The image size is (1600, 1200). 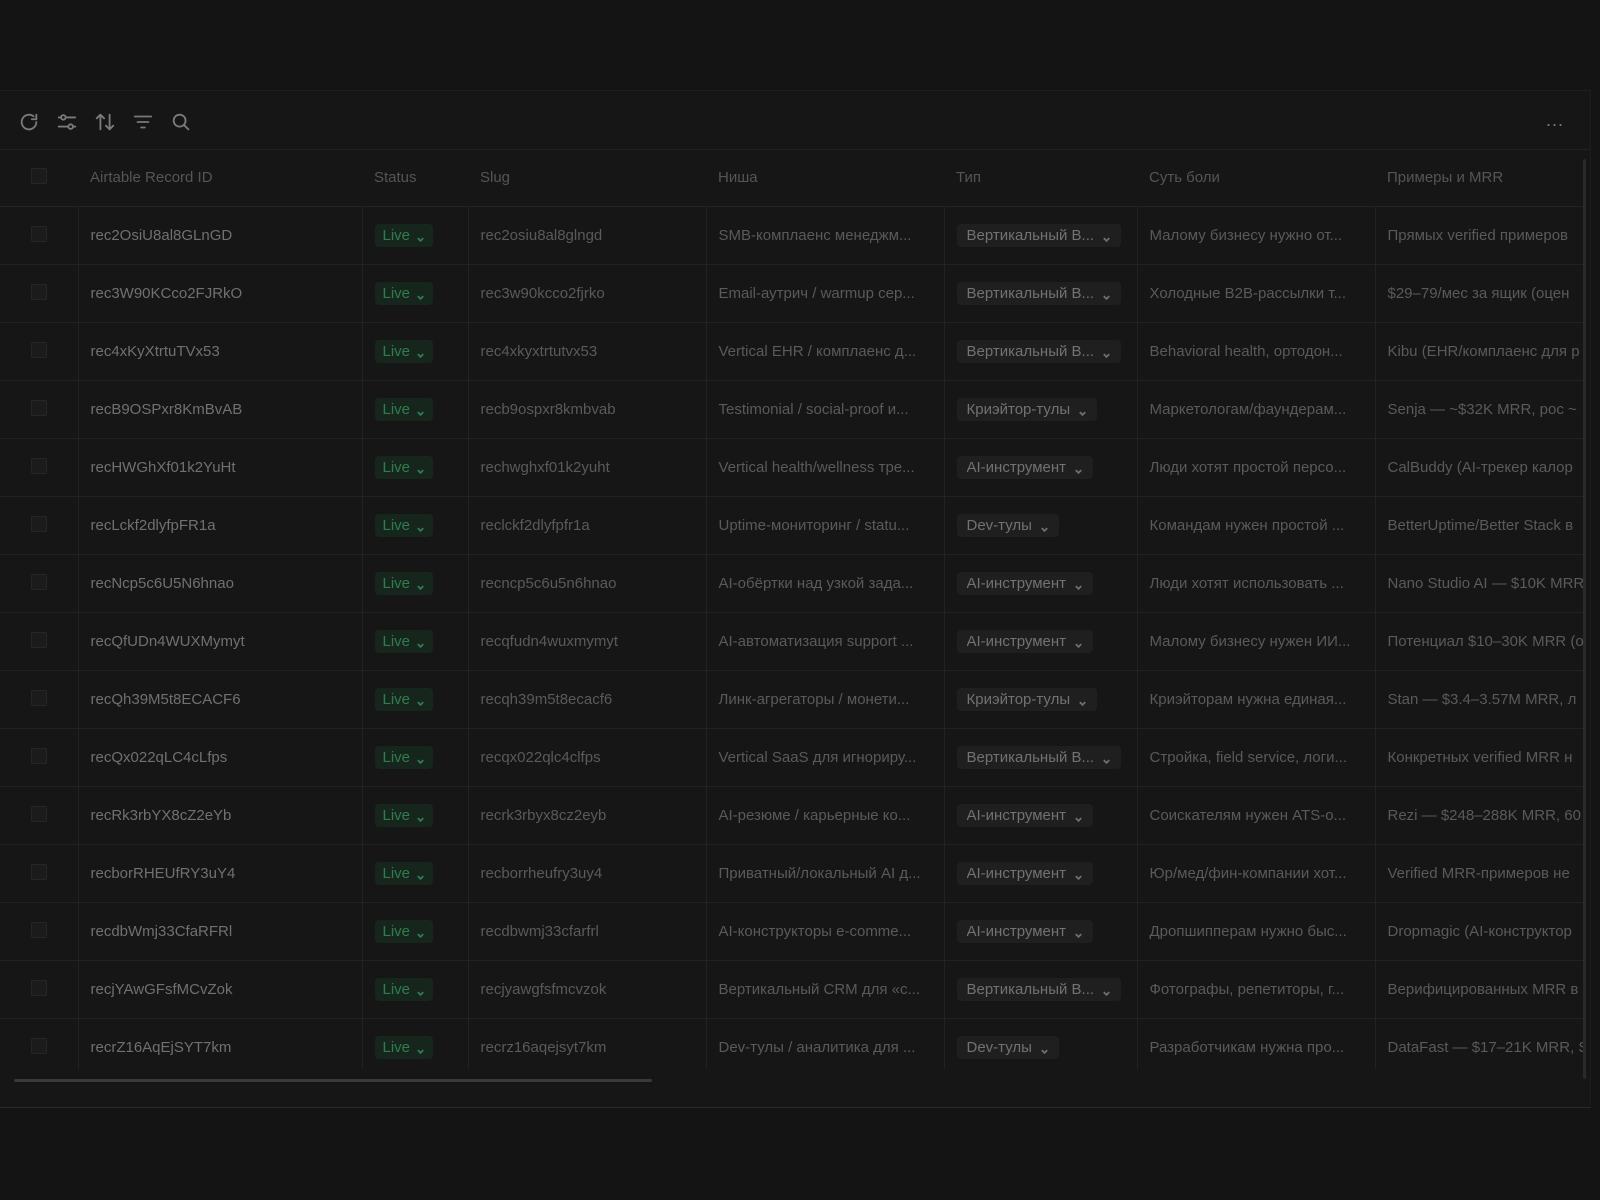 I want to click on record-id-cell: rec2OsiU8al8GLnGD, so click(x=220, y=235).